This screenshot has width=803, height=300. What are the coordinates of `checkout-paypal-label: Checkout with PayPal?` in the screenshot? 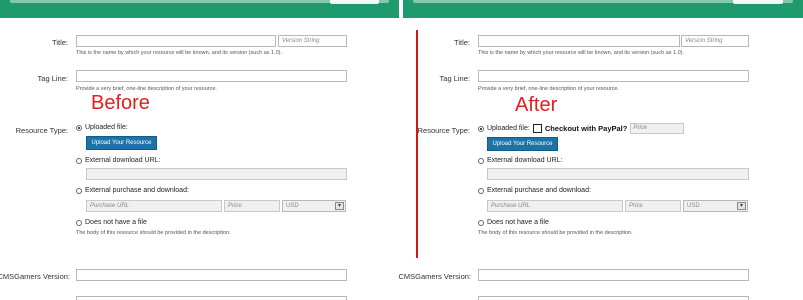 It's located at (586, 128).